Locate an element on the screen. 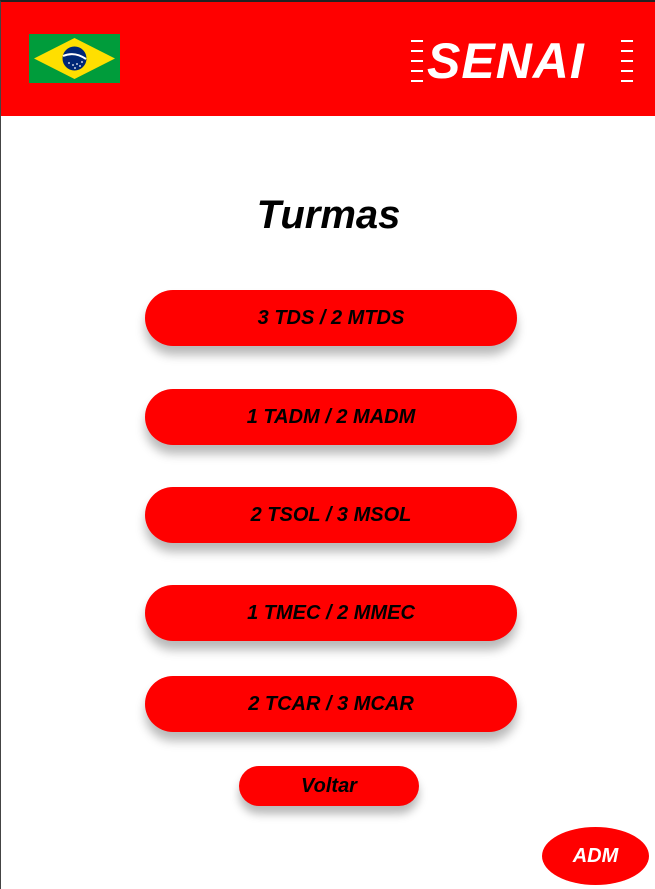  logo-text: SENAI is located at coordinates (506, 61).